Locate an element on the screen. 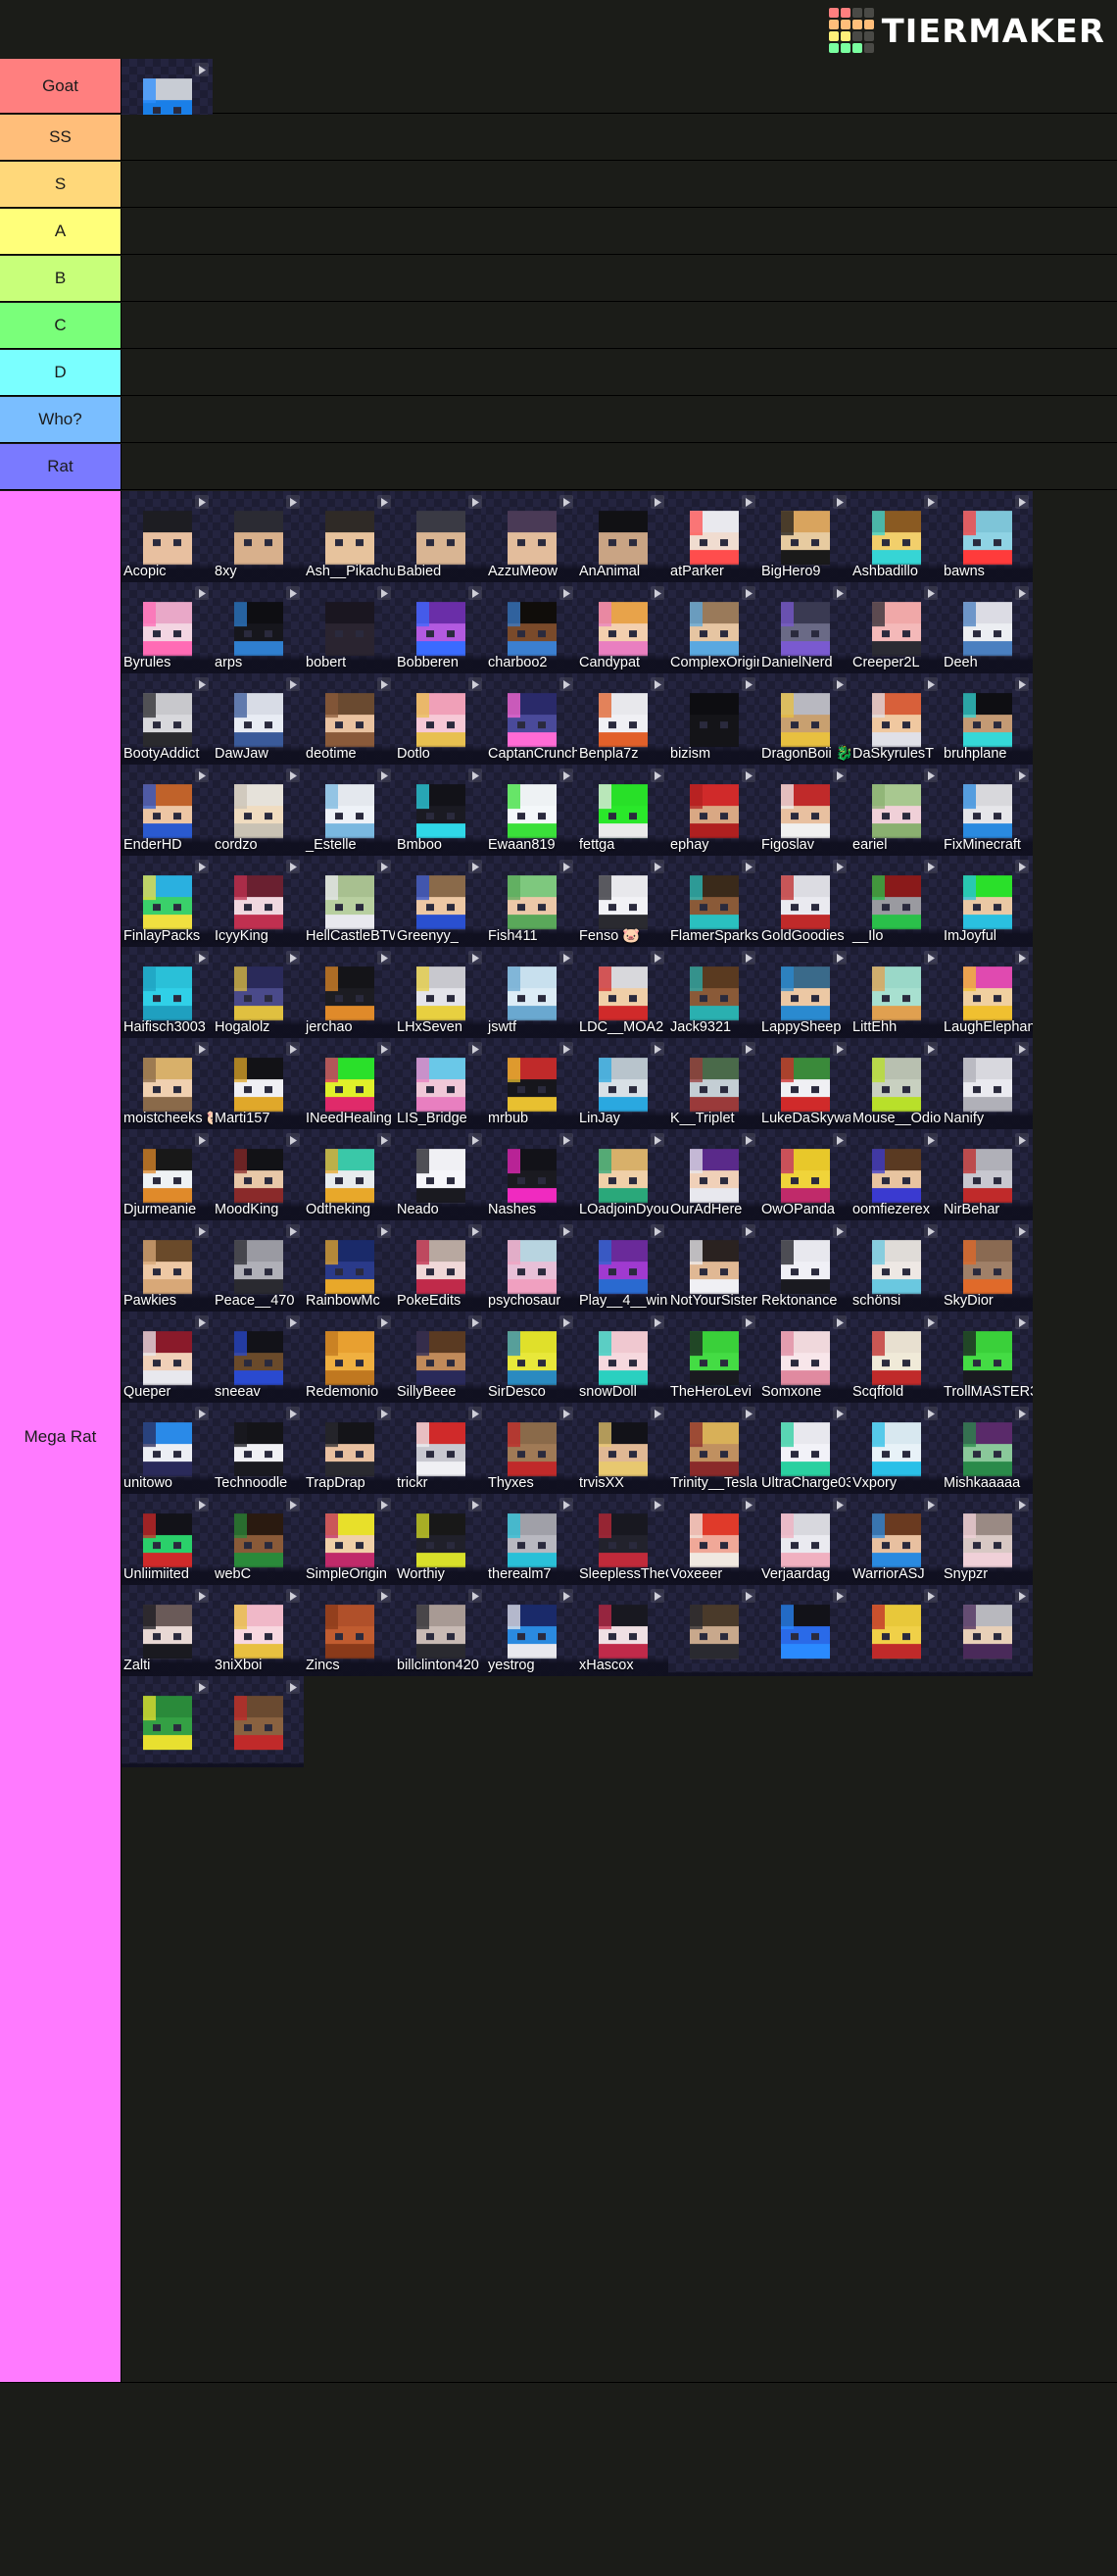 Image resolution: width=1117 pixels, height=2576 pixels. tier-item: sneeav is located at coordinates (259, 1357).